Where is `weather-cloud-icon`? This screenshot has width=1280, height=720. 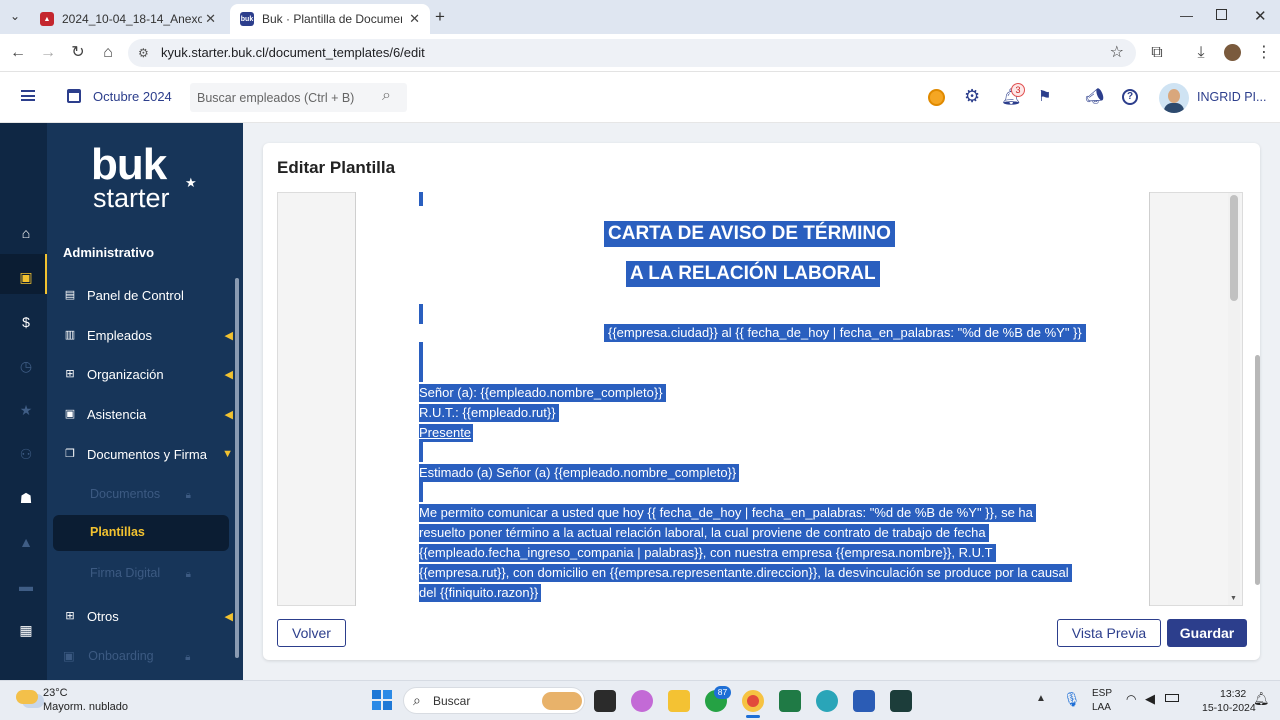 weather-cloud-icon is located at coordinates (27, 697).